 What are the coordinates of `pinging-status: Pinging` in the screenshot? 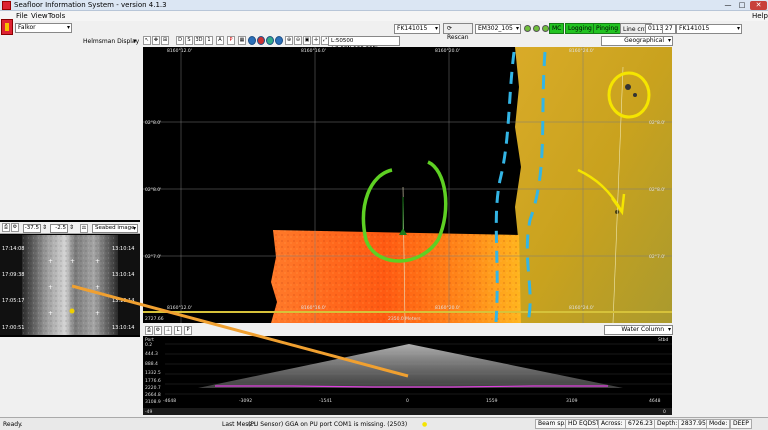 It's located at (607, 28).